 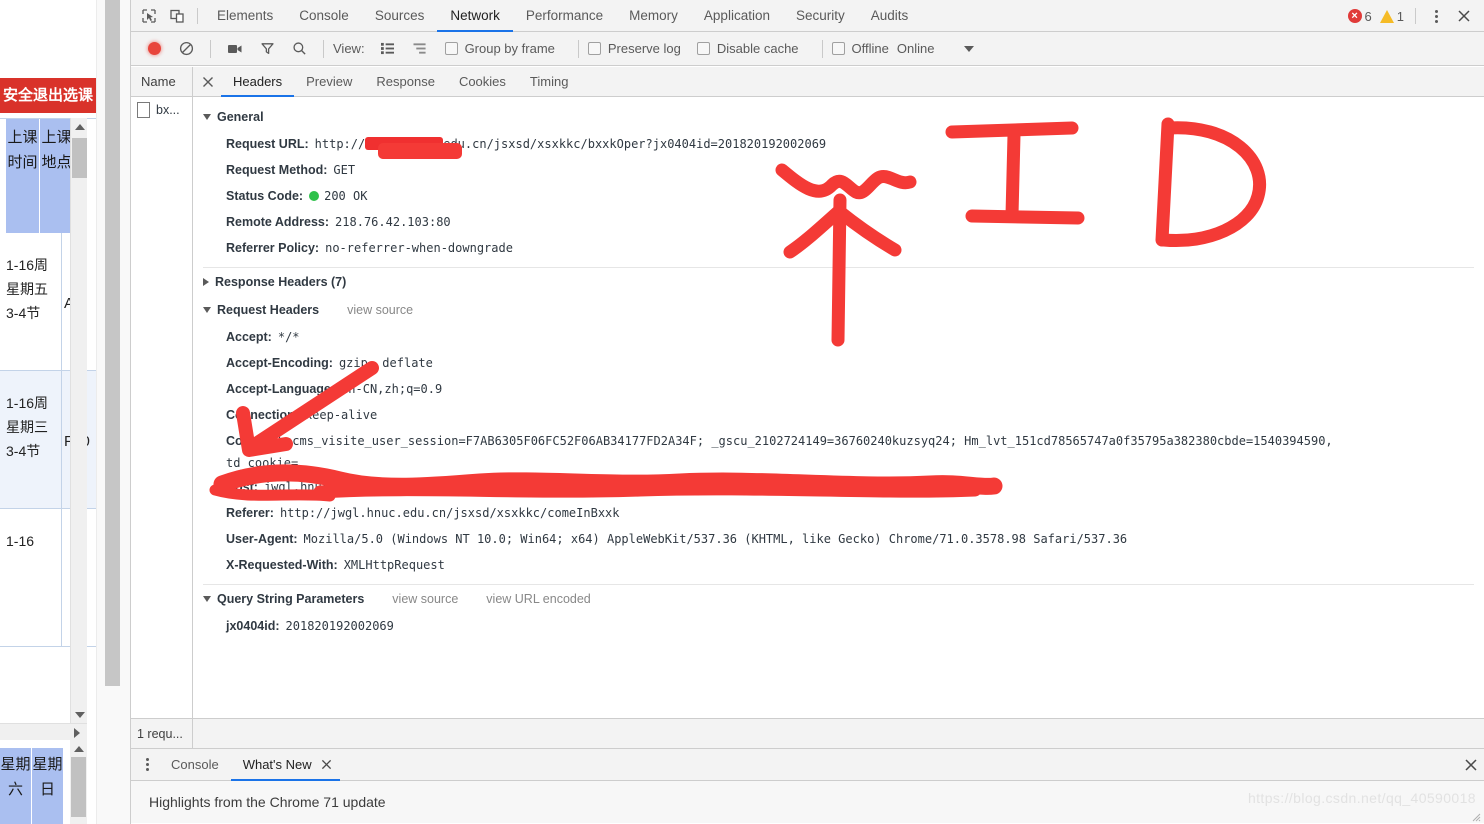 What do you see at coordinates (482, 82) in the screenshot?
I see `tab-cookies: Cookies` at bounding box center [482, 82].